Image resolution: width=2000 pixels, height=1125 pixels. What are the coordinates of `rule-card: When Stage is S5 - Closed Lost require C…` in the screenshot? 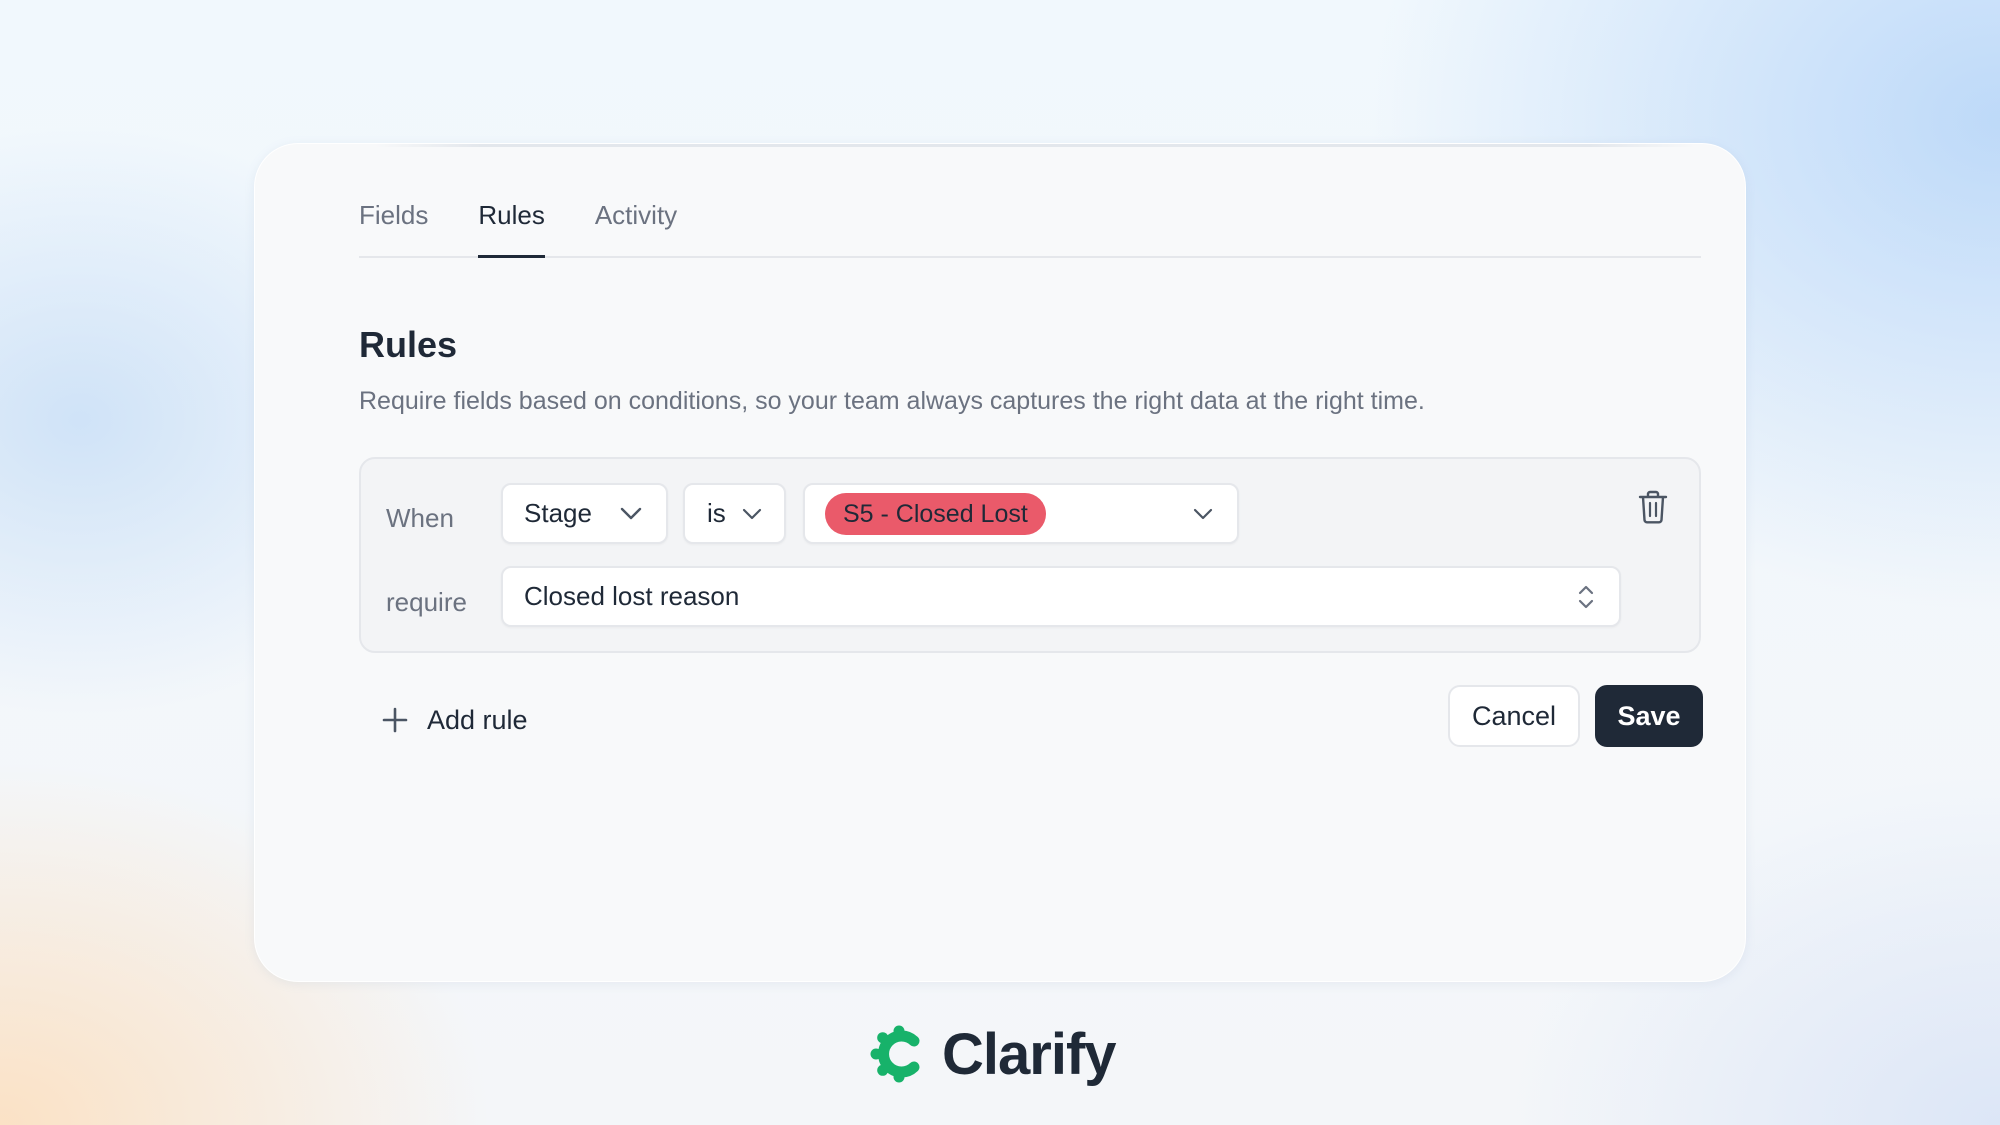 It's located at (1030, 555).